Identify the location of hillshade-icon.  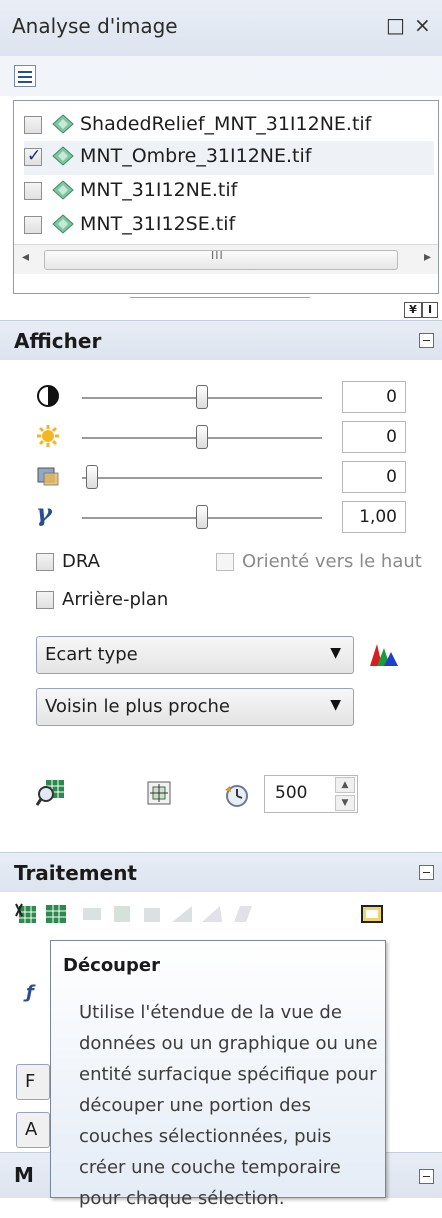
(152, 915).